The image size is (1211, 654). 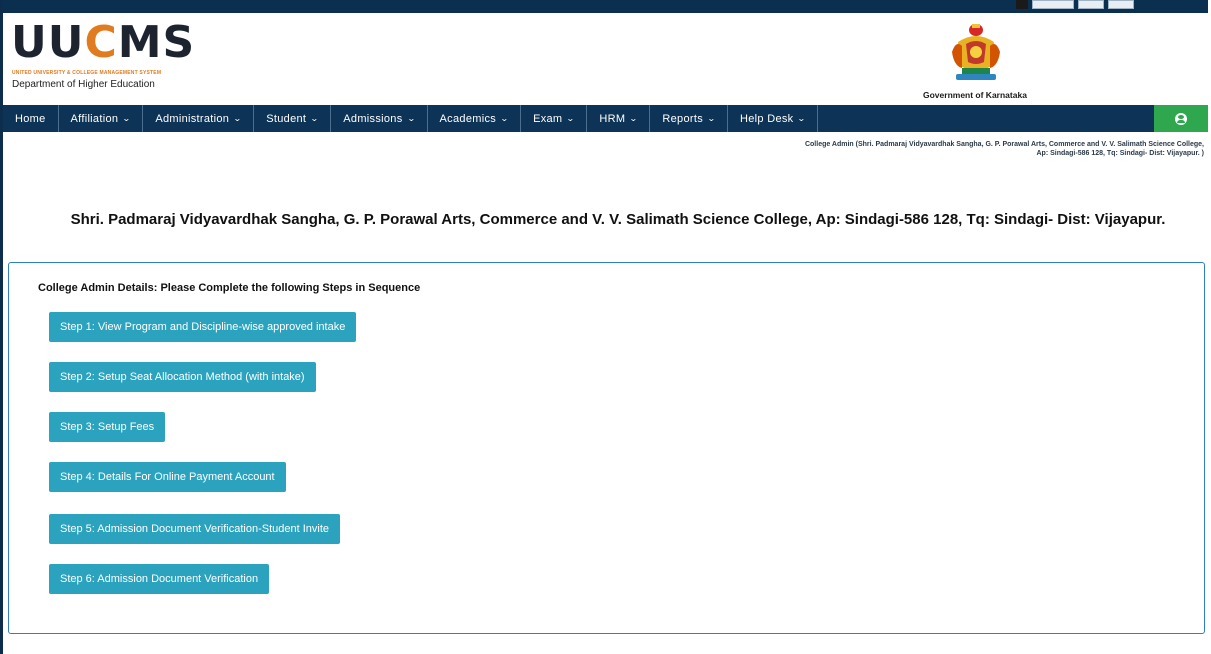 I want to click on nav-item-help-desk: Help Desk ⌄, so click(x=773, y=118).